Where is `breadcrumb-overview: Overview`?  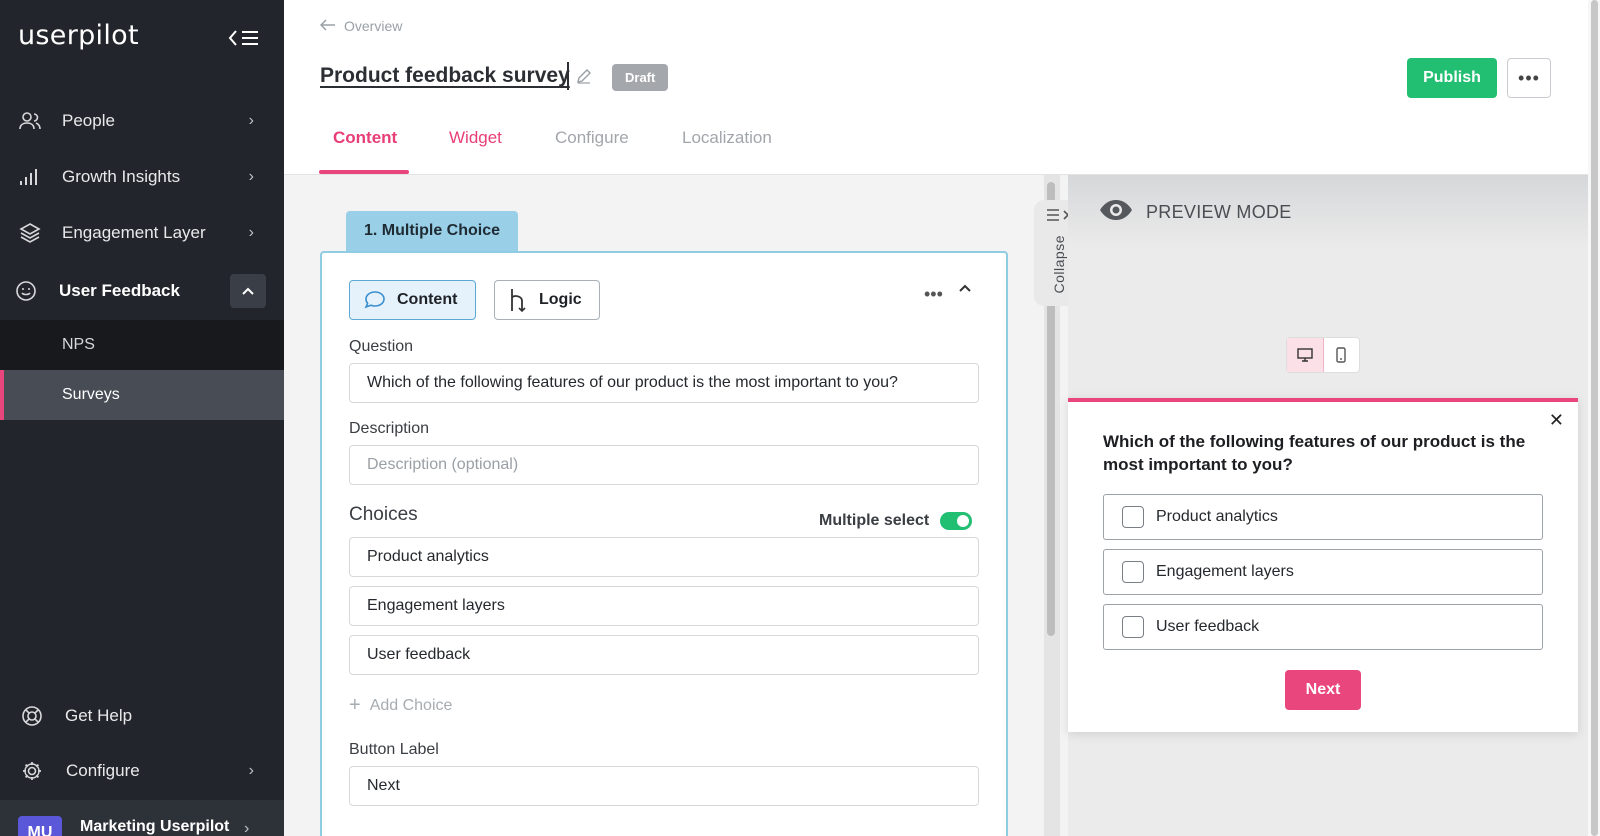 breadcrumb-overview: Overview is located at coordinates (373, 26).